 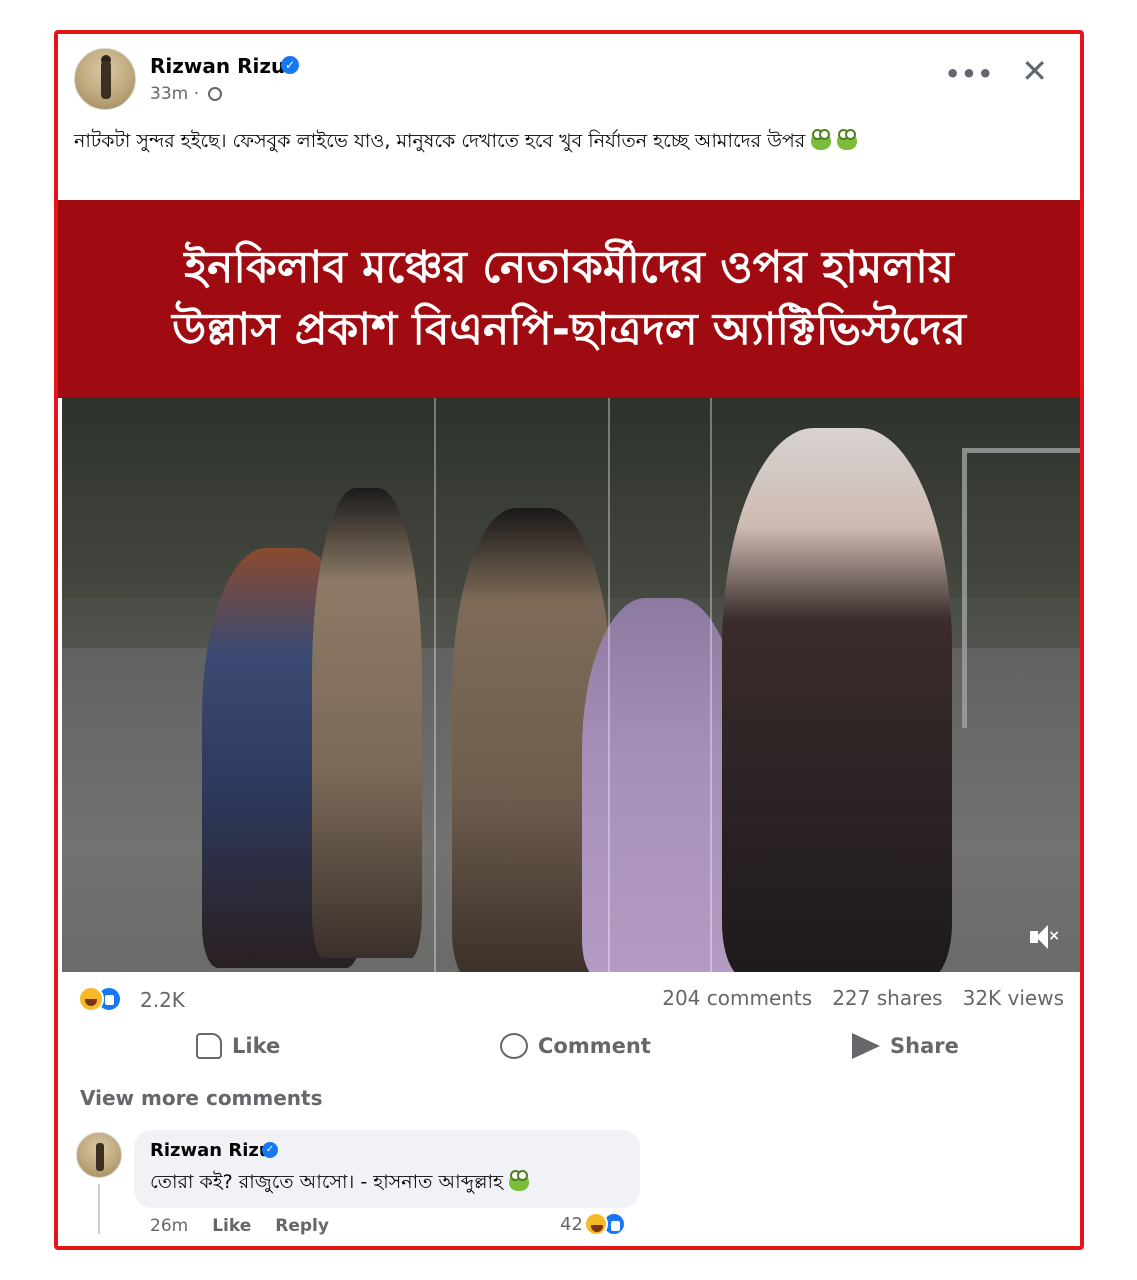 I want to click on comment-bubble-icon, so click(x=514, y=1046).